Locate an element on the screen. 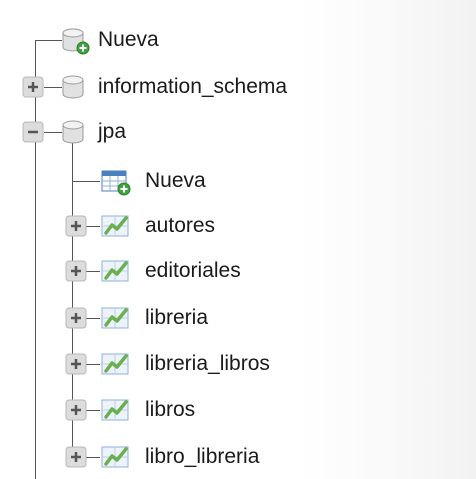  collapse-minus-icon is located at coordinates (34, 132).